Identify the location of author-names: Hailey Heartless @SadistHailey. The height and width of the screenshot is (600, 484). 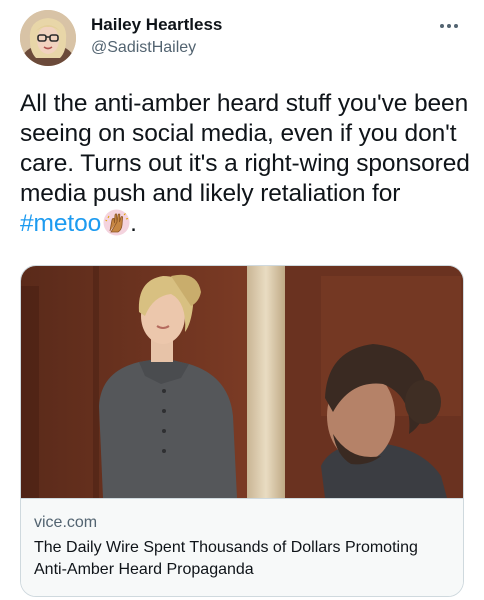
(156, 36).